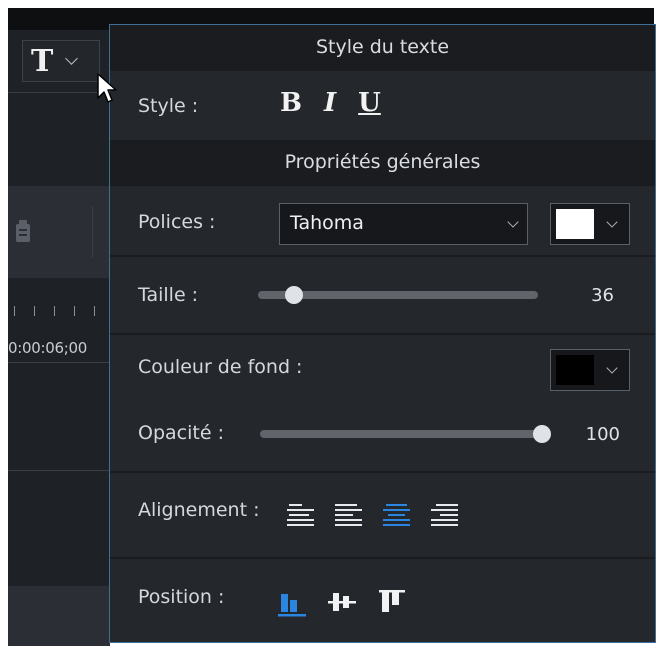  What do you see at coordinates (602, 434) in the screenshot?
I see `opacity-value: 100` at bounding box center [602, 434].